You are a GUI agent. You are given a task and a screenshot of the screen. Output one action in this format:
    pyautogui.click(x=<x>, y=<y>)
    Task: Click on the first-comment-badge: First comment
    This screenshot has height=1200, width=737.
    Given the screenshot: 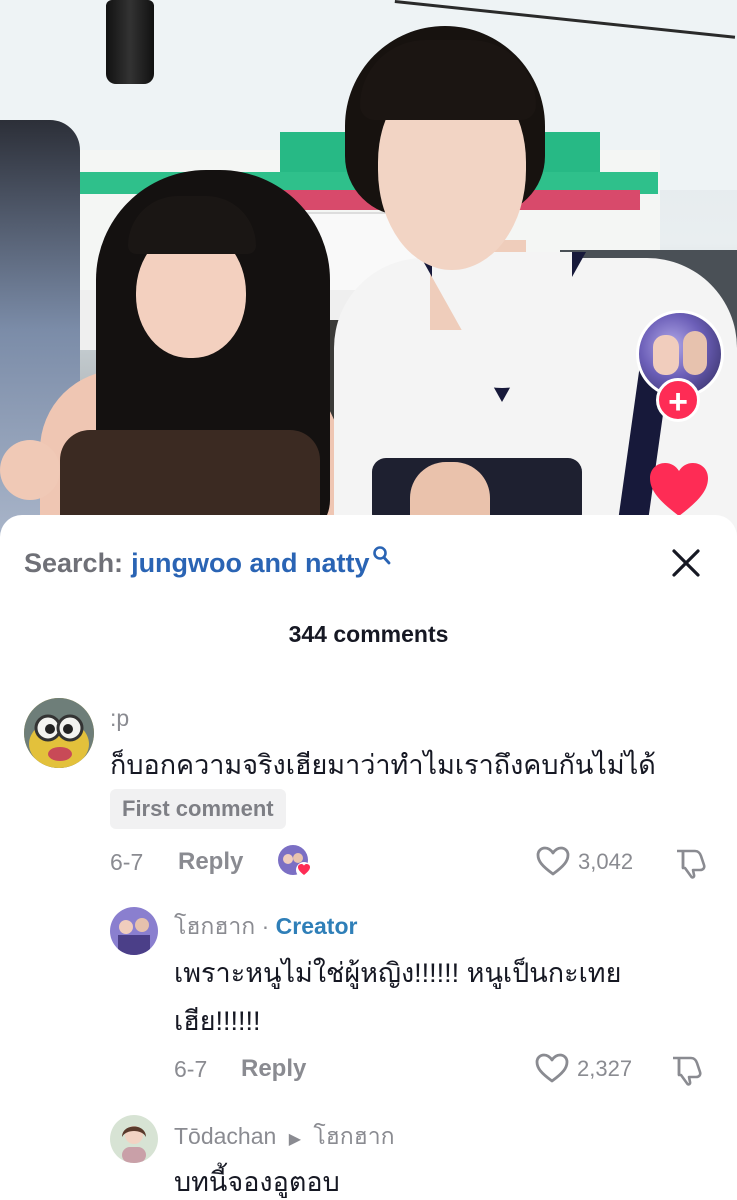 What is the action you would take?
    pyautogui.click(x=198, y=809)
    